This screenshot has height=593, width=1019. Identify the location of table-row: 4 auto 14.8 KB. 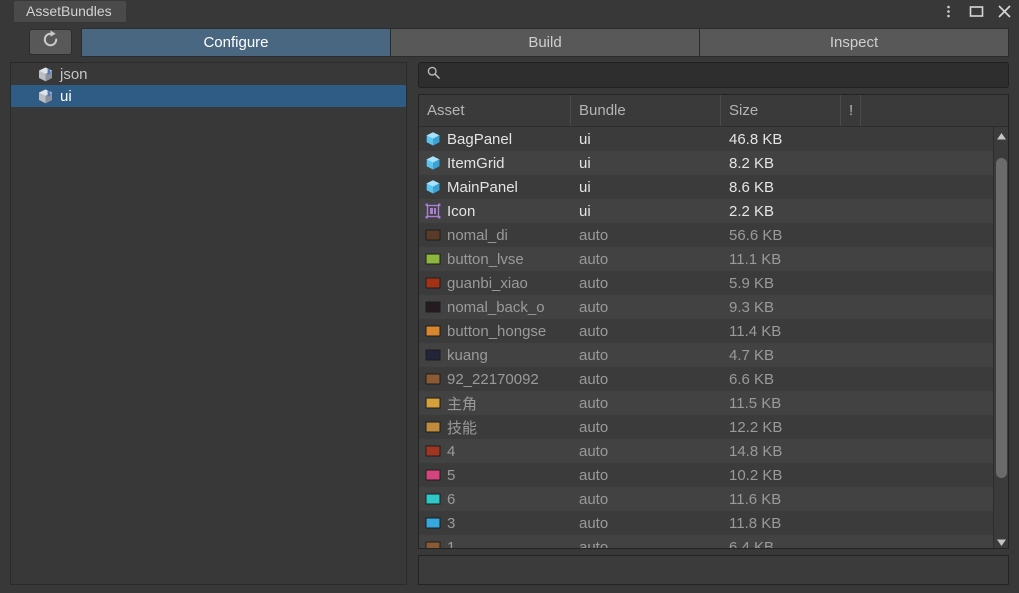
(706, 451).